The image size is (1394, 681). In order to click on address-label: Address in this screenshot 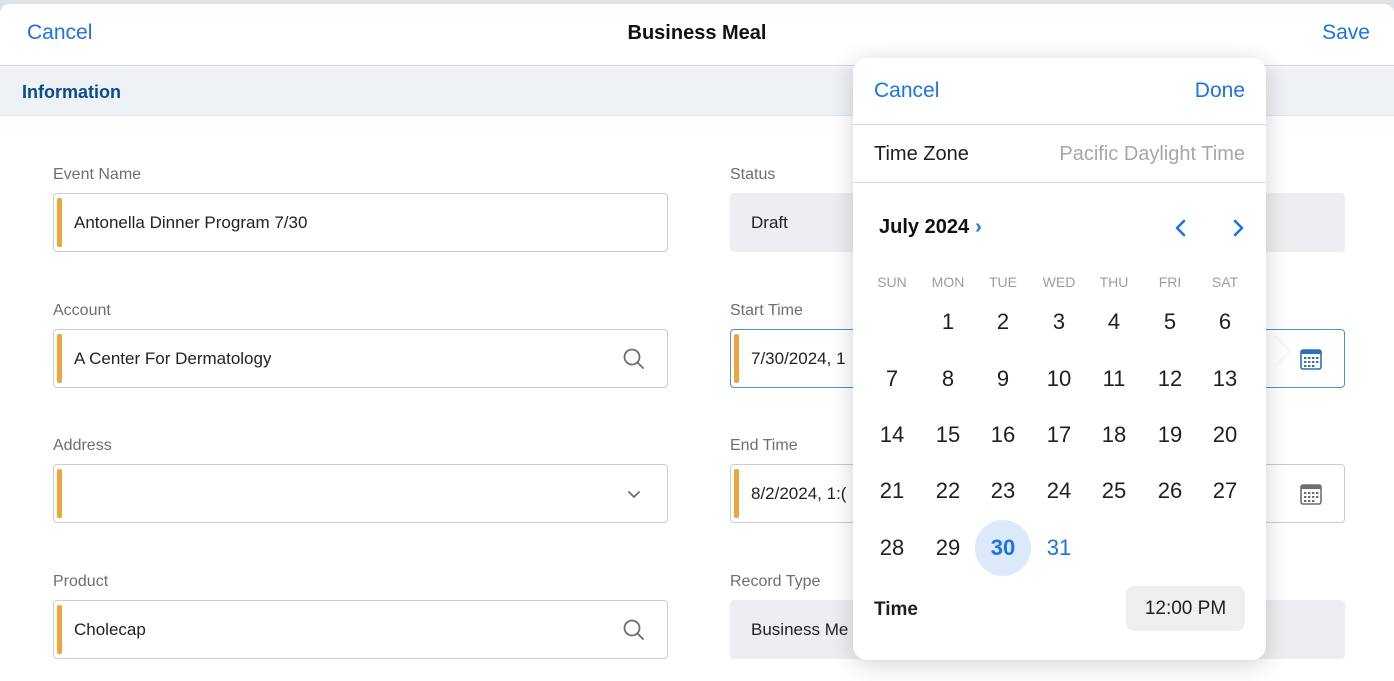, I will do `click(82, 445)`.